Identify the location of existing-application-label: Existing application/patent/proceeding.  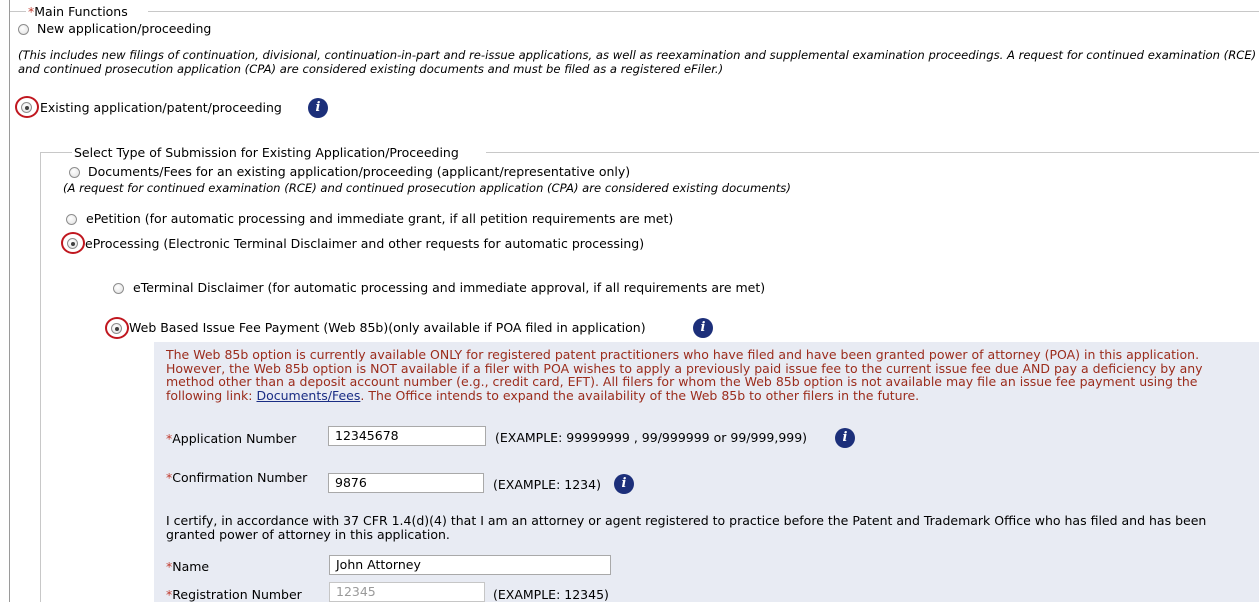
(161, 107).